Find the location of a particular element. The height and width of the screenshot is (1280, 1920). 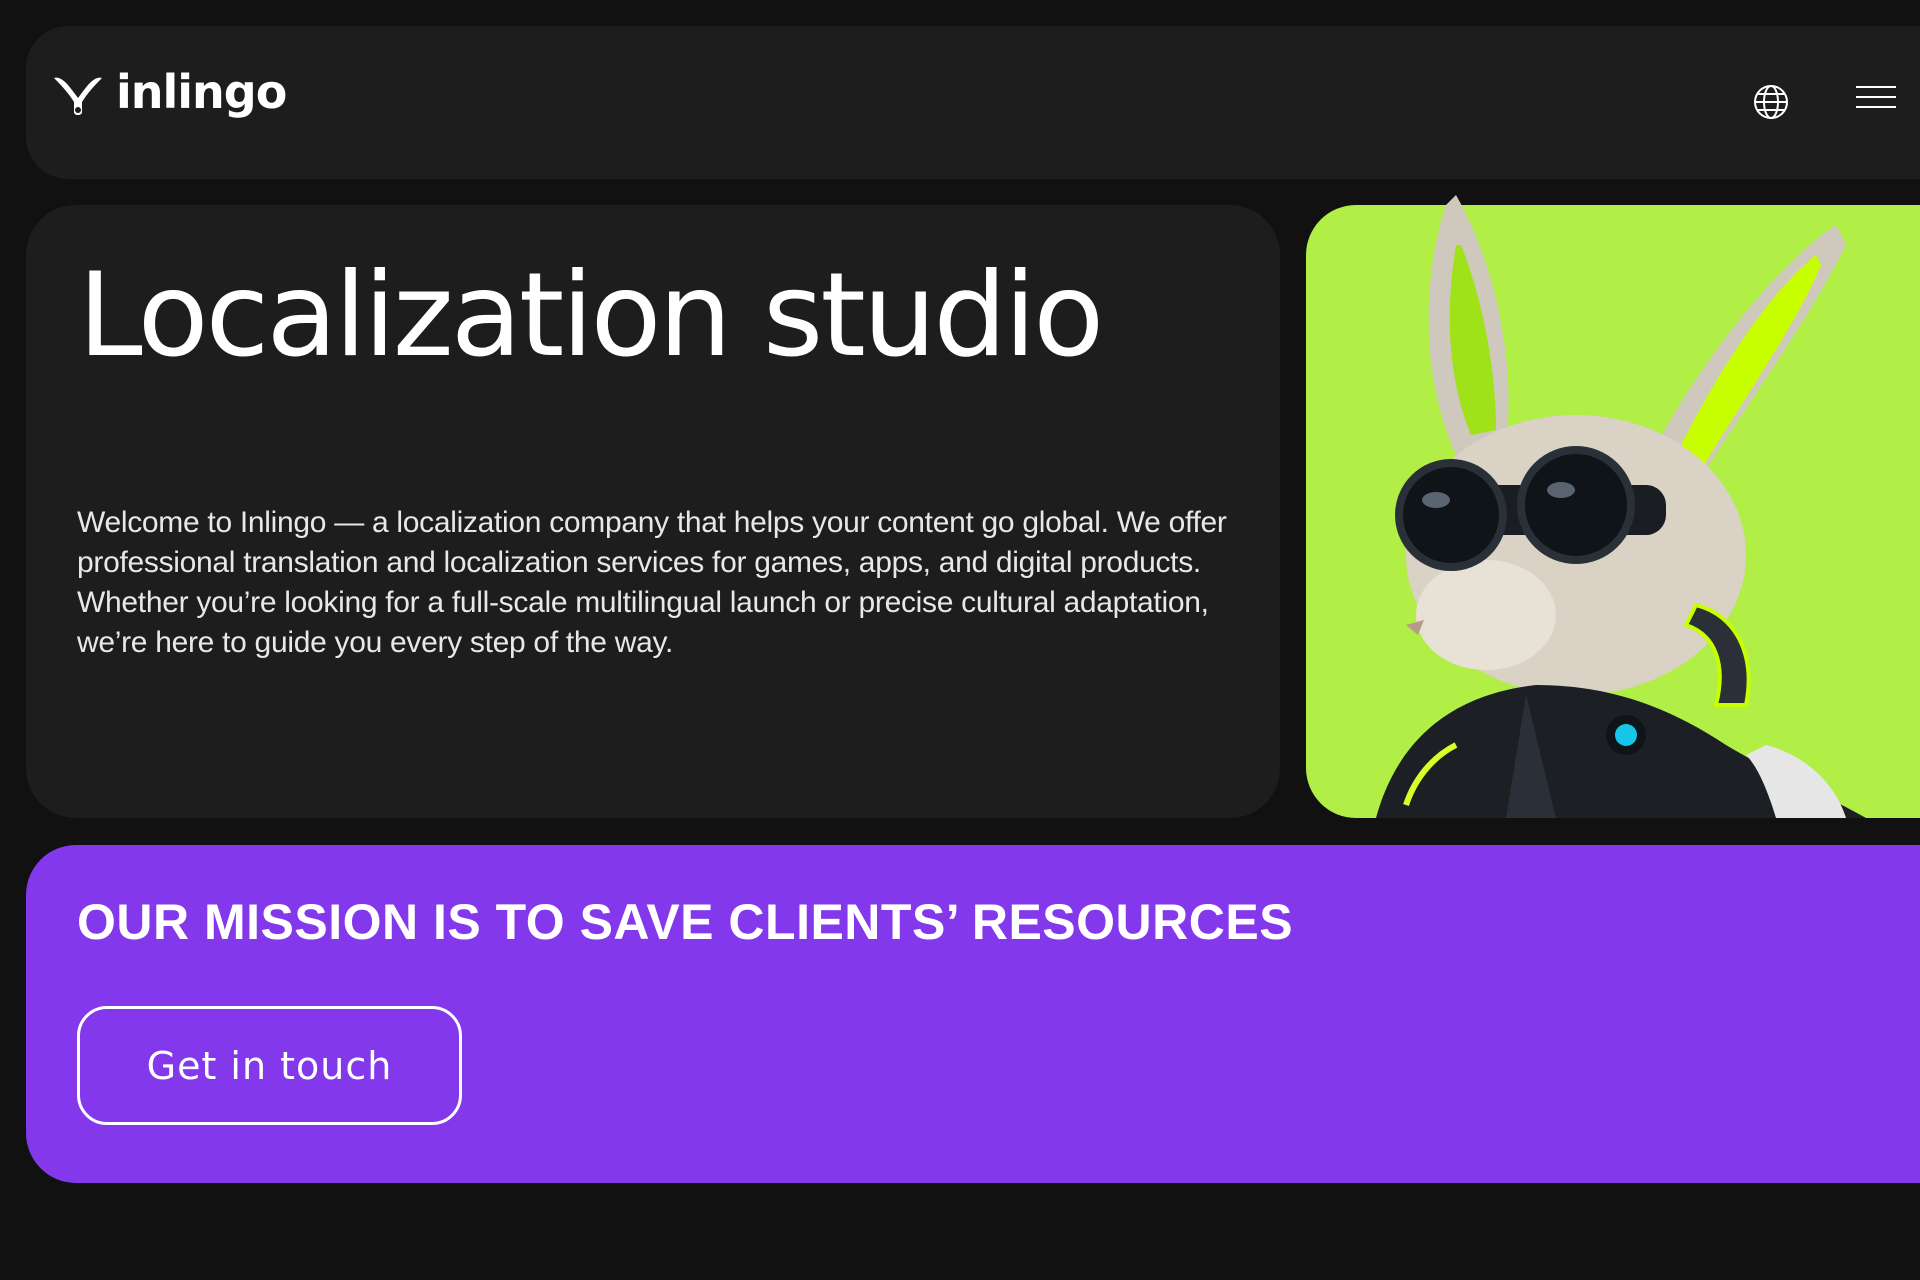

hamburger-menu-button is located at coordinates (1876, 101).